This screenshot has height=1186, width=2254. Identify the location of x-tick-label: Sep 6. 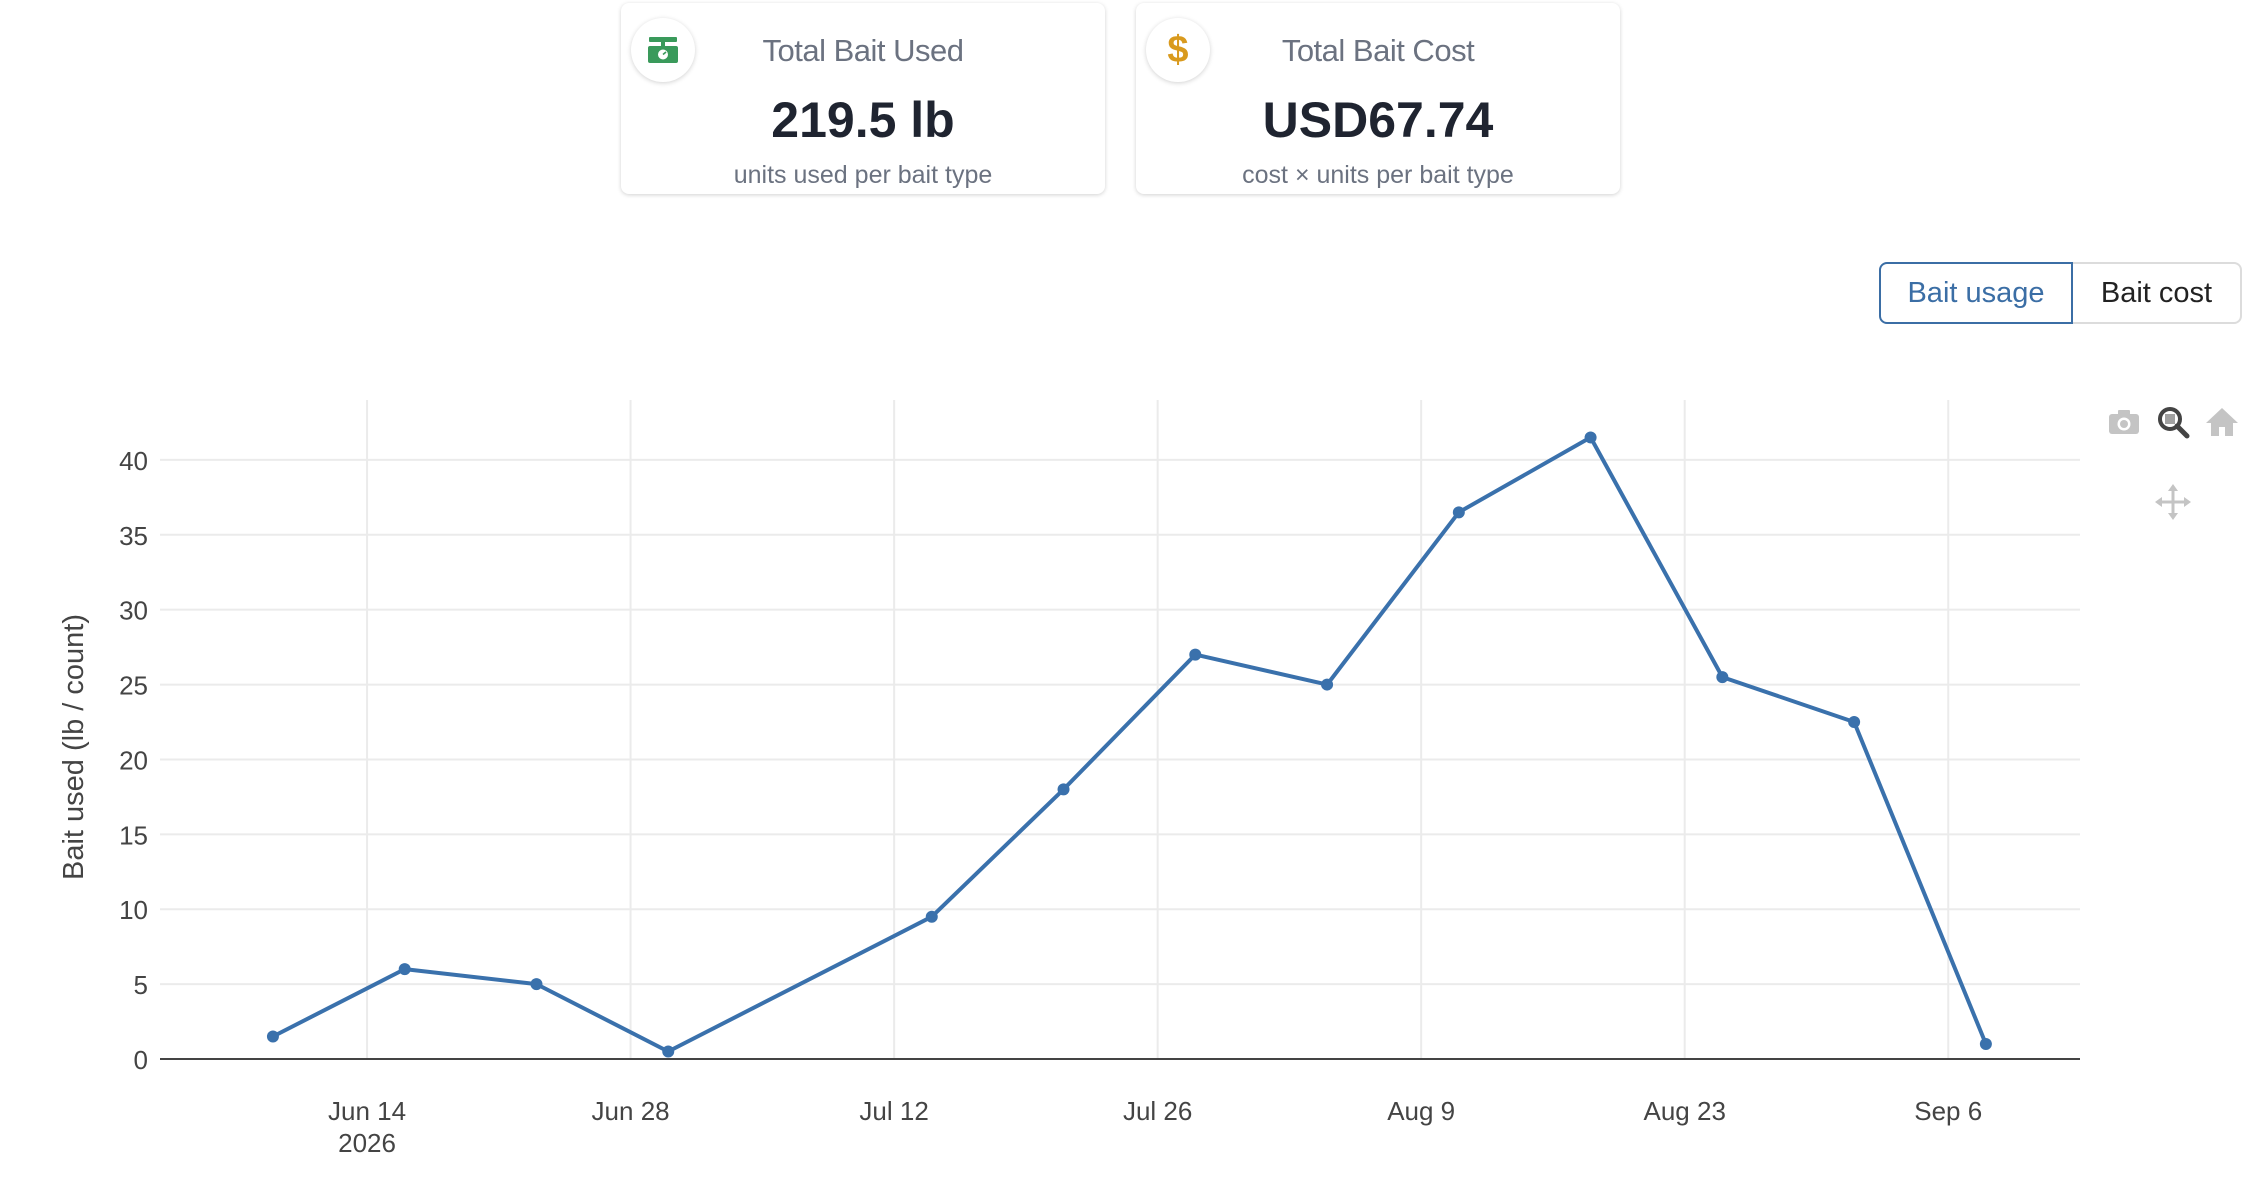
(1948, 1111).